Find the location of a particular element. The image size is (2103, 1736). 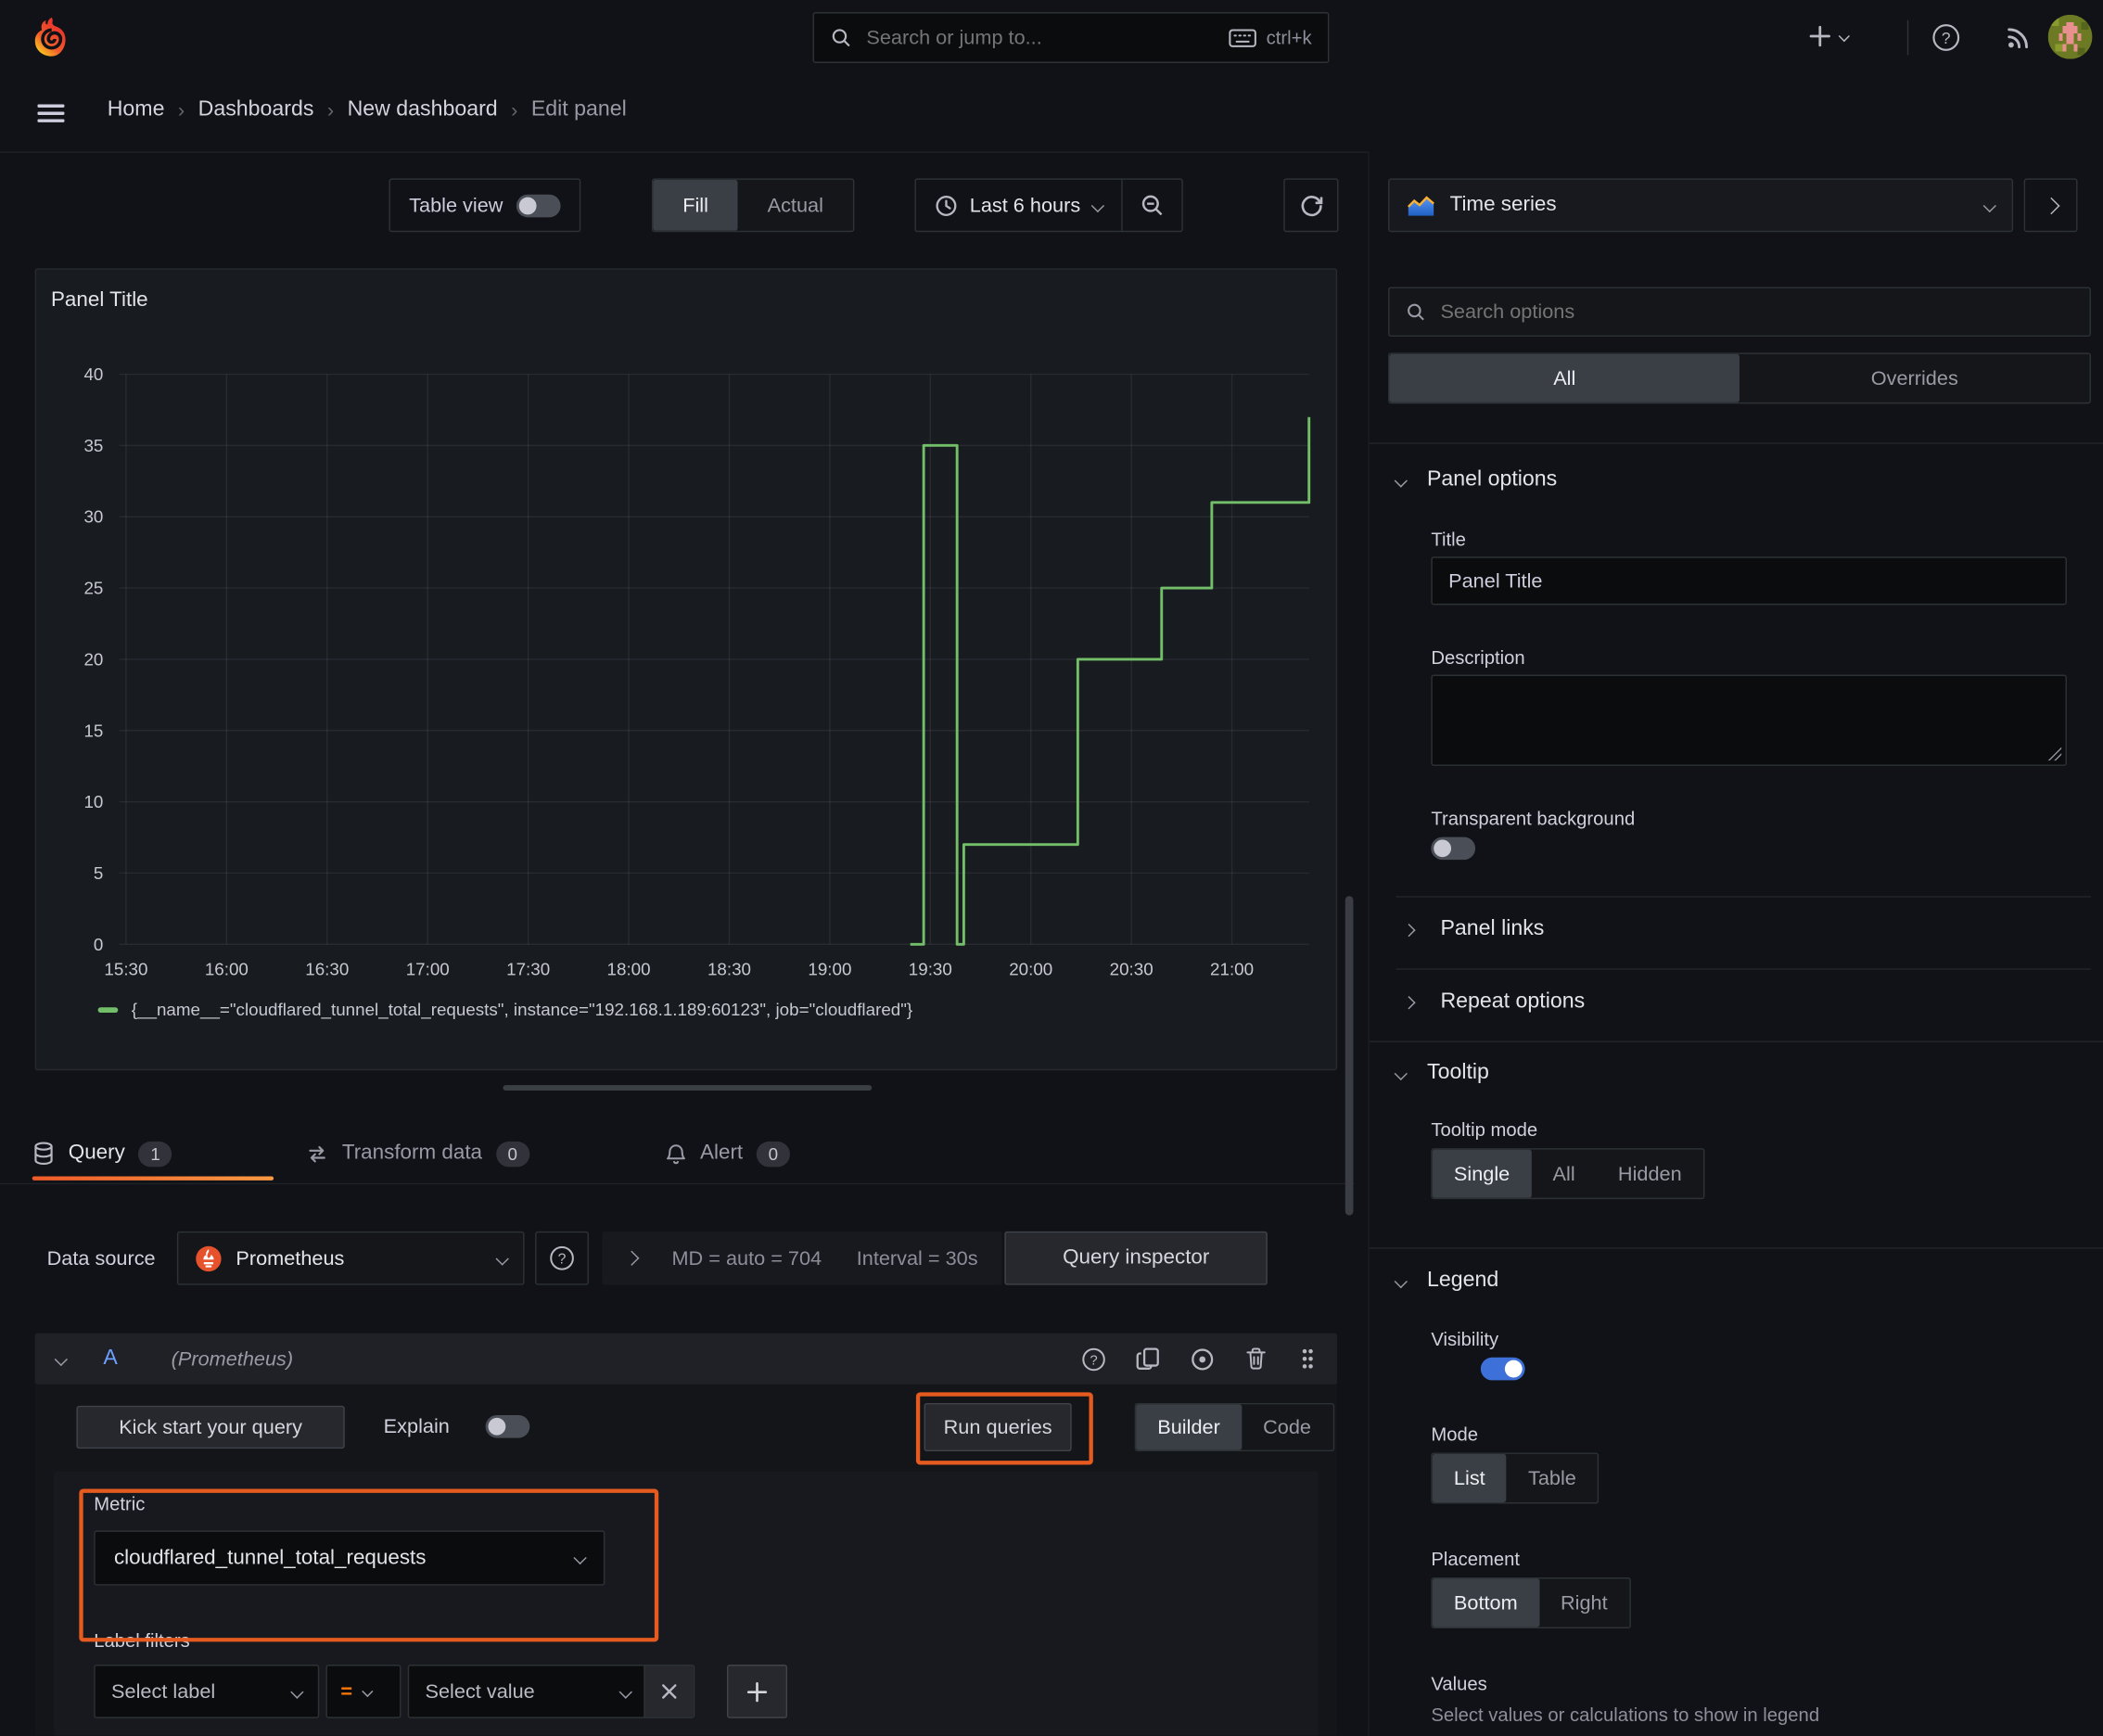

panel-title: Panel Title is located at coordinates (99, 300).